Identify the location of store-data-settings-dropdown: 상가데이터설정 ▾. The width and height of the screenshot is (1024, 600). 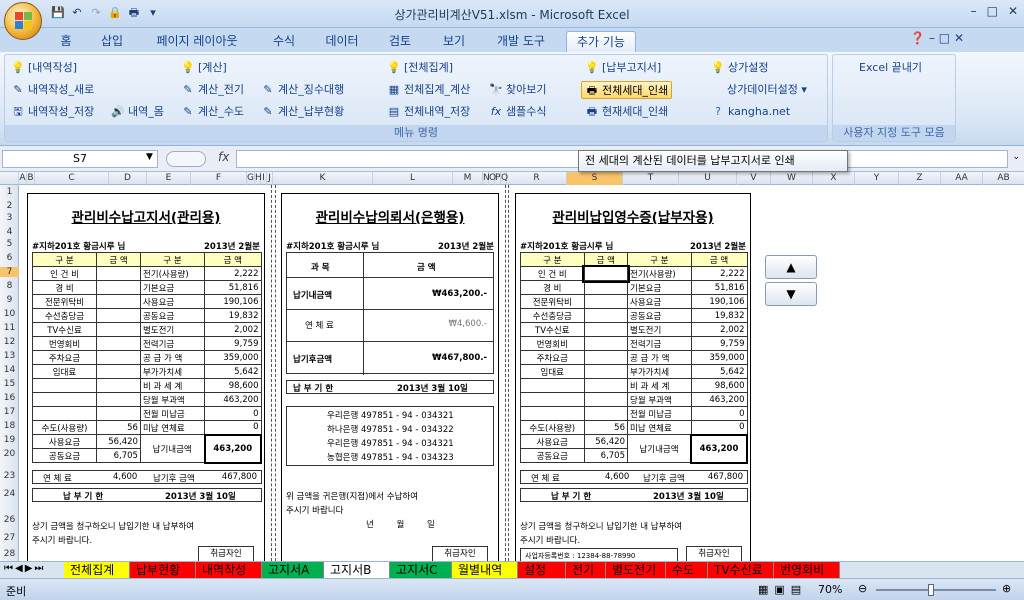
(767, 90).